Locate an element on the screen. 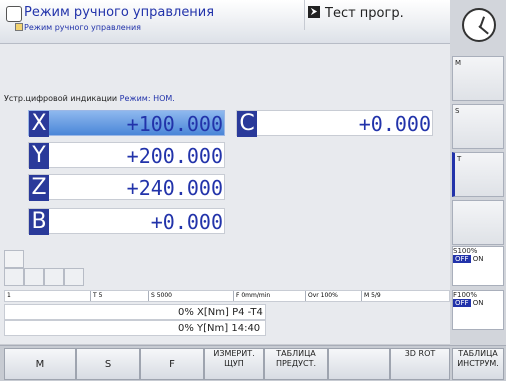  status-feed: F 0mm/min is located at coordinates (269, 296).